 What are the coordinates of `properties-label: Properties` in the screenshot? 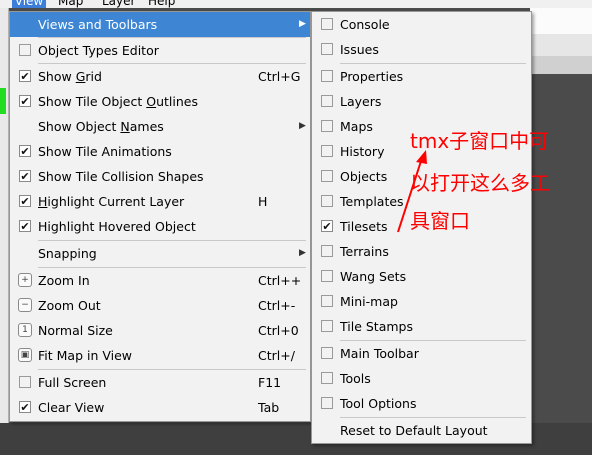 It's located at (372, 76).